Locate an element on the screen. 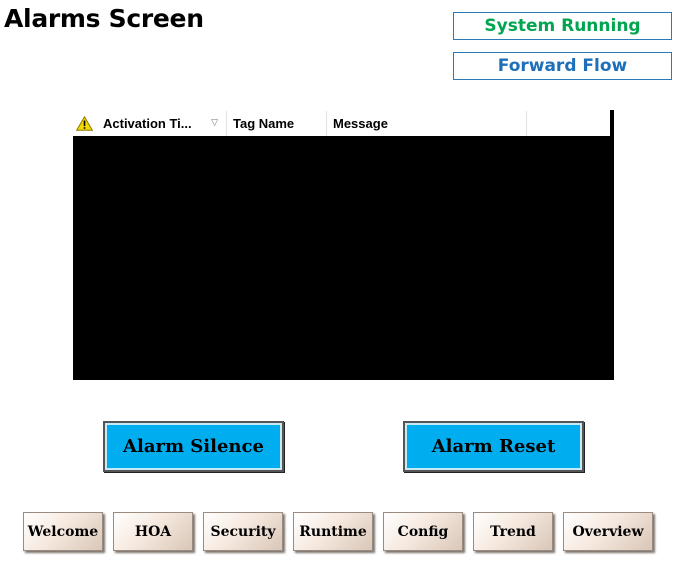  nav-config-button: Config is located at coordinates (423, 531).